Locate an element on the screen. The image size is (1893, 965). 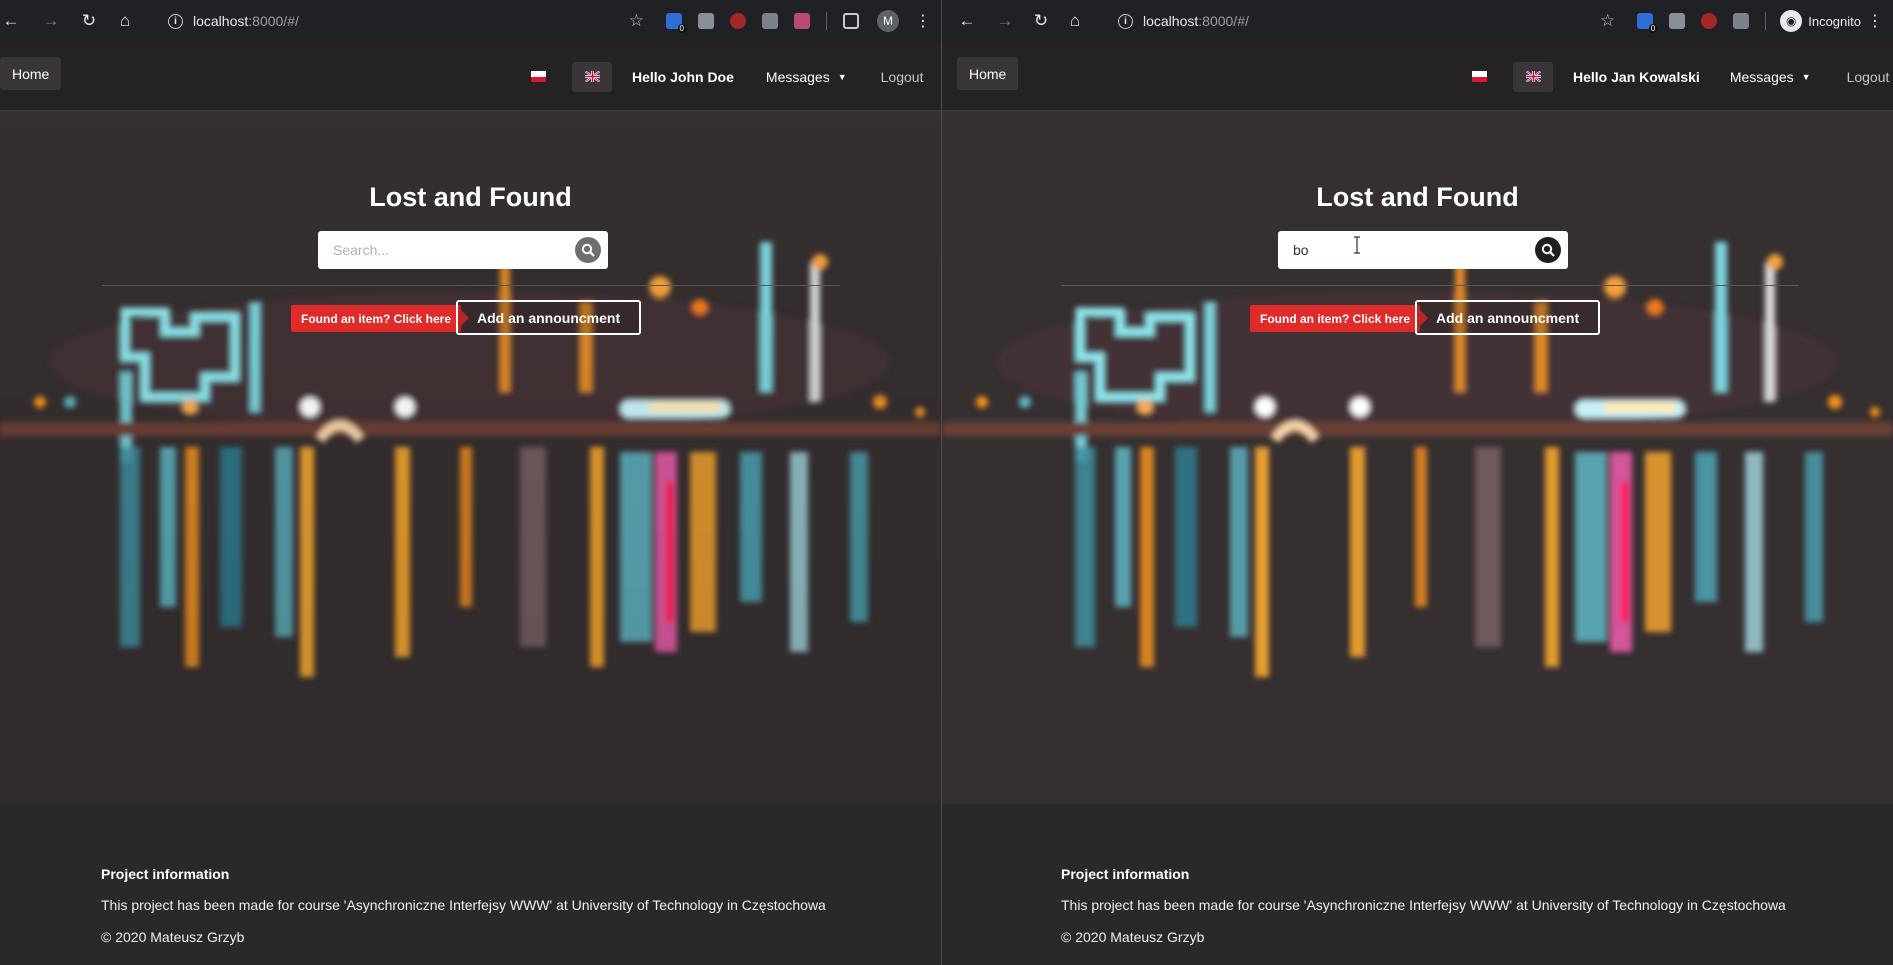
nav-right-group: Hello Jan Kowalski Messages ▼ Logout is located at coordinates (1680, 76).